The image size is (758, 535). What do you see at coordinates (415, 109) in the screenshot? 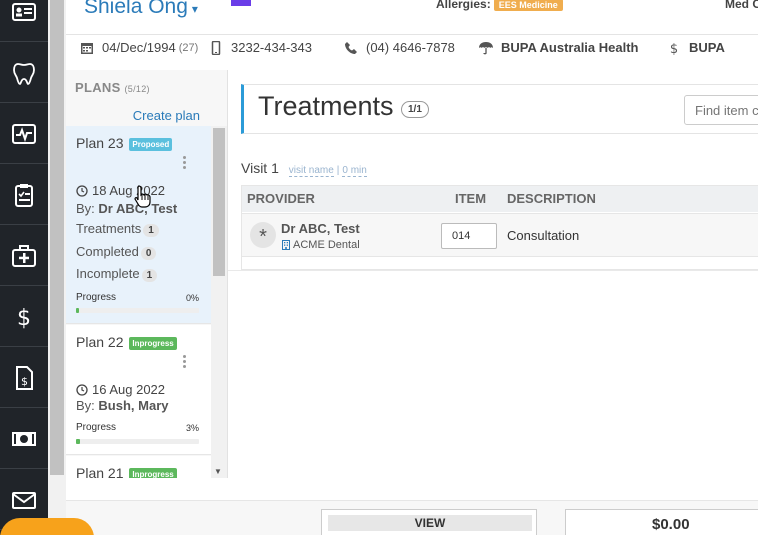
I see `treatments-count: 1/1` at bounding box center [415, 109].